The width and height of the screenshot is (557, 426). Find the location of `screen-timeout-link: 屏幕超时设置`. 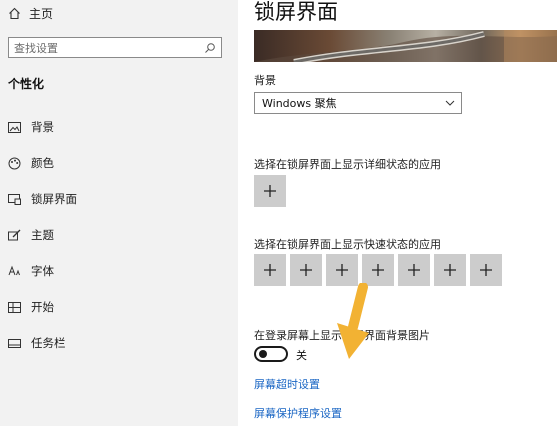

screen-timeout-link: 屏幕超时设置 is located at coordinates (287, 384).